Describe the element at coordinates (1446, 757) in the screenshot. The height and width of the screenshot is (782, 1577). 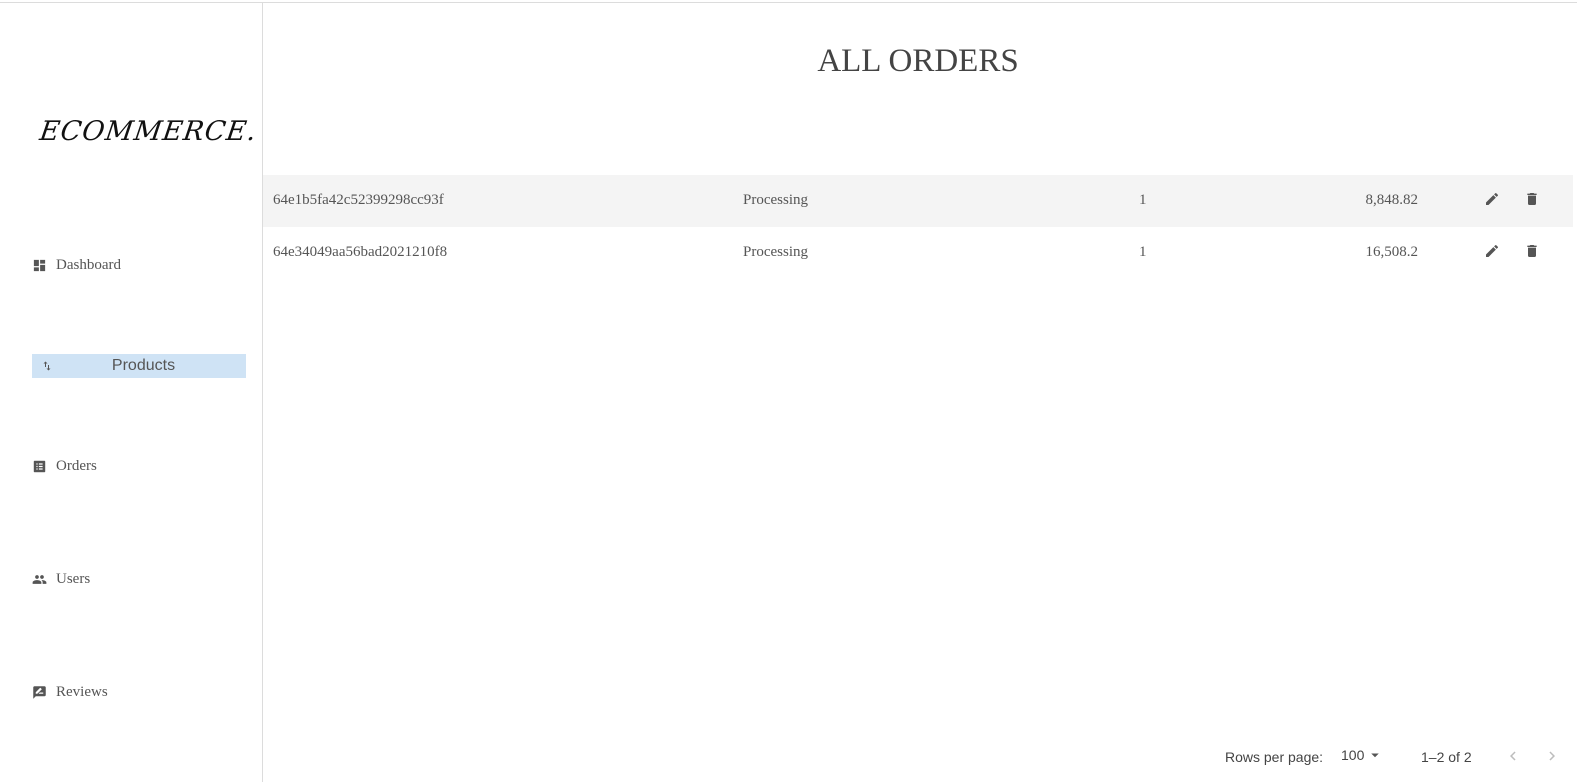
I see `pagination-range: 1–2 of 2` at that location.